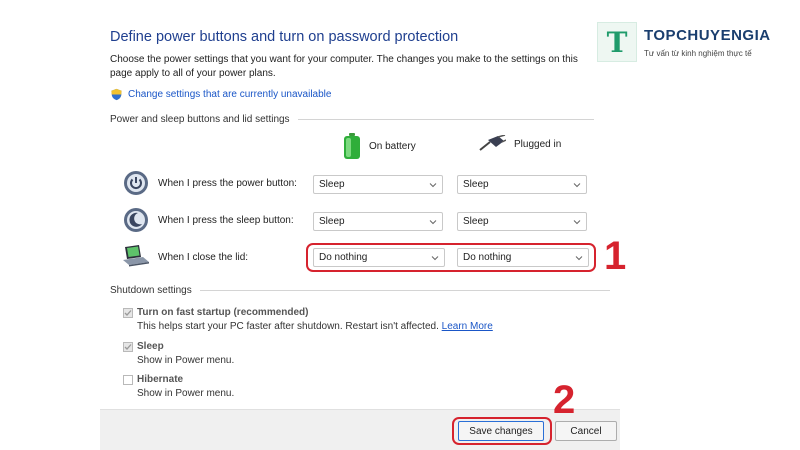 The image size is (800, 450). I want to click on hibernate-option-desc: Show in Power menu., so click(186, 393).